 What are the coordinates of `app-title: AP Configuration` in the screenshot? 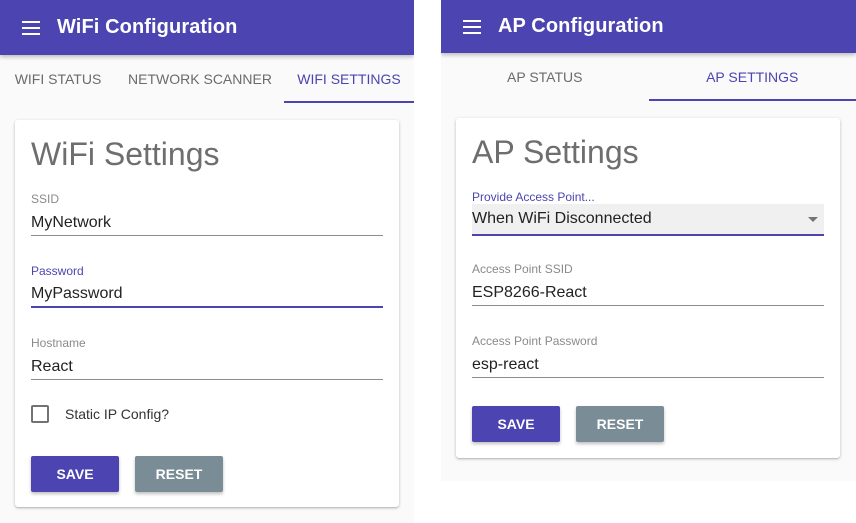 It's located at (581, 26).